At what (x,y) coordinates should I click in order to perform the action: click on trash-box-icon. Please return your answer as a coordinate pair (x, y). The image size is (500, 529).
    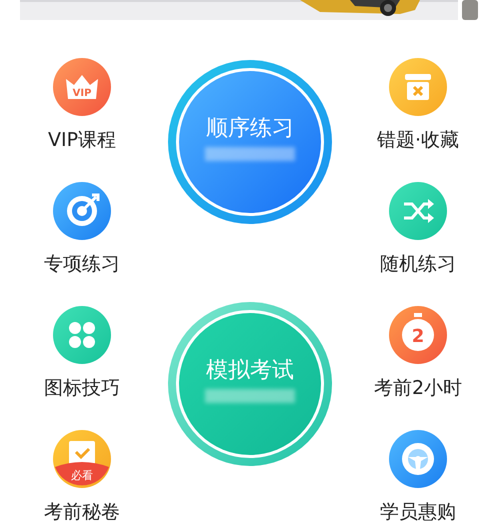
    Looking at the image, I should click on (418, 87).